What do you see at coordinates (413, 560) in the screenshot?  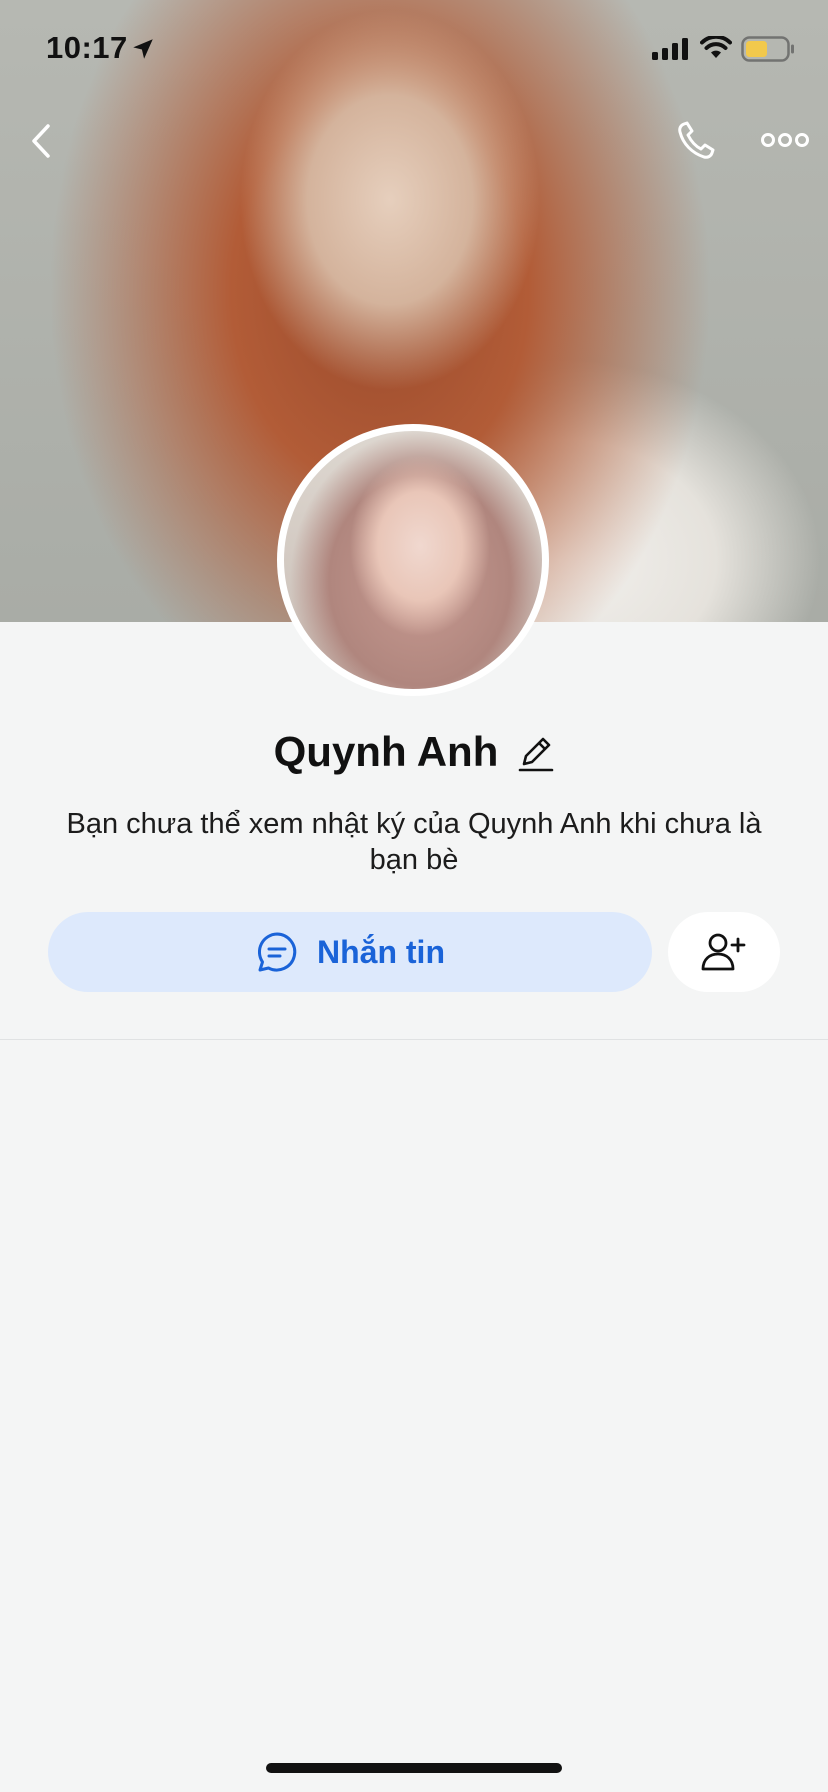 I see `avatar` at bounding box center [413, 560].